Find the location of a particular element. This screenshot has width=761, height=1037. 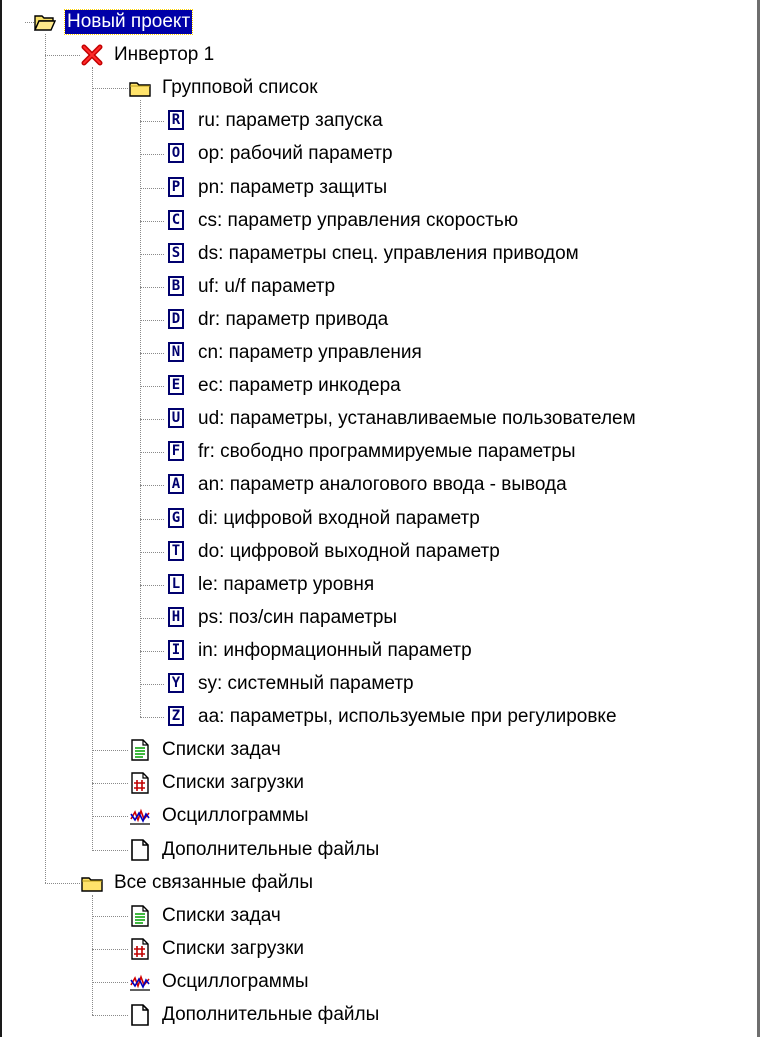

param-letter-icon: N is located at coordinates (176, 353).